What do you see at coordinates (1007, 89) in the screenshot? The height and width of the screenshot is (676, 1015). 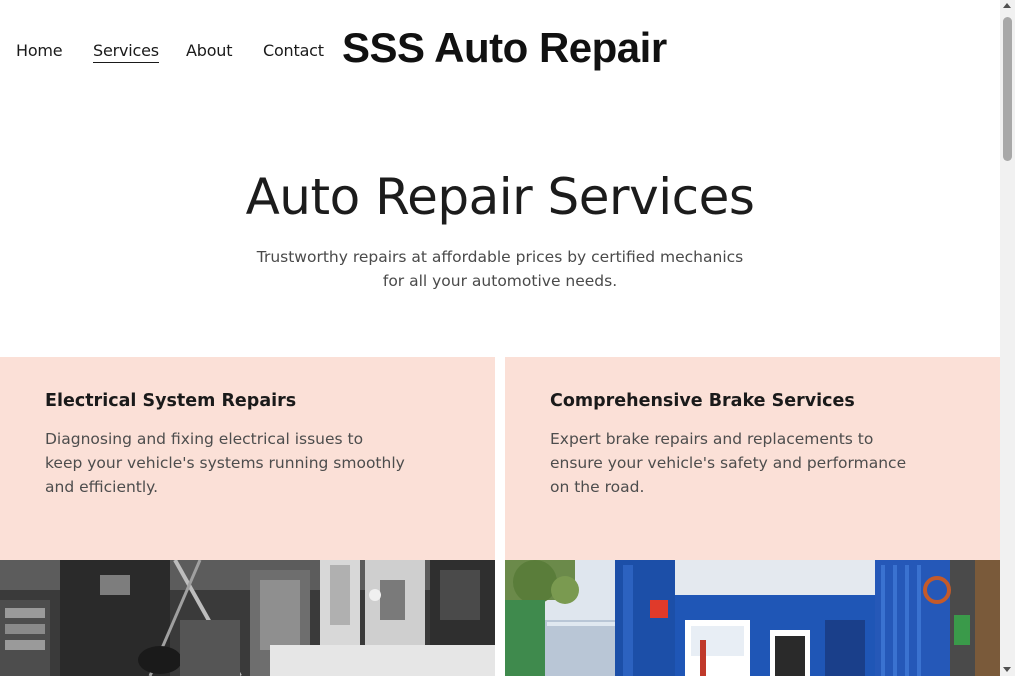 I see `scrollbar-thumb` at bounding box center [1007, 89].